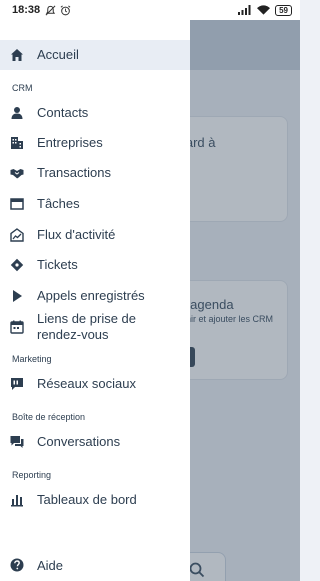  What do you see at coordinates (264, 10) in the screenshot?
I see `wifi-icon` at bounding box center [264, 10].